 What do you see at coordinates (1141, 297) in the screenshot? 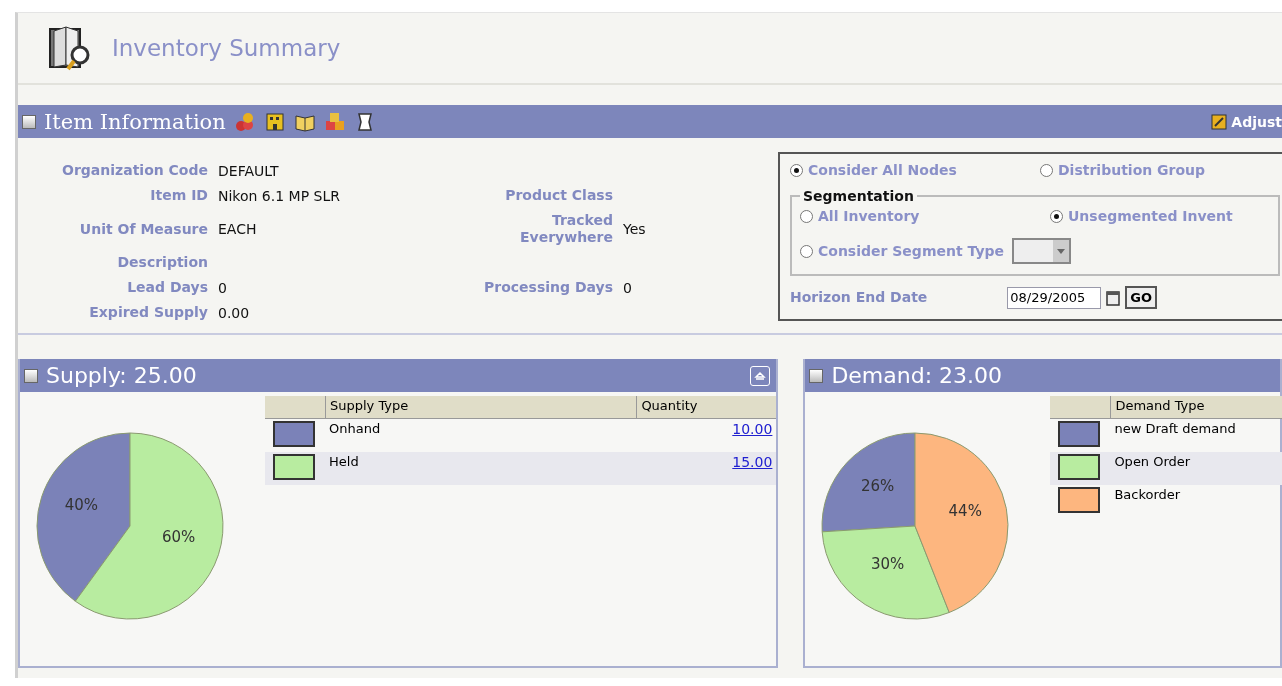
I see `go-button: GO` at bounding box center [1141, 297].